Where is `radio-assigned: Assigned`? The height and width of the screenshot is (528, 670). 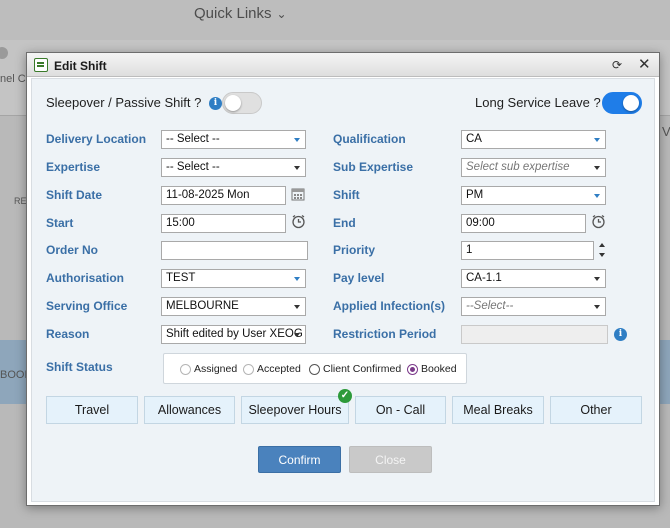 radio-assigned: Assigned is located at coordinates (208, 369).